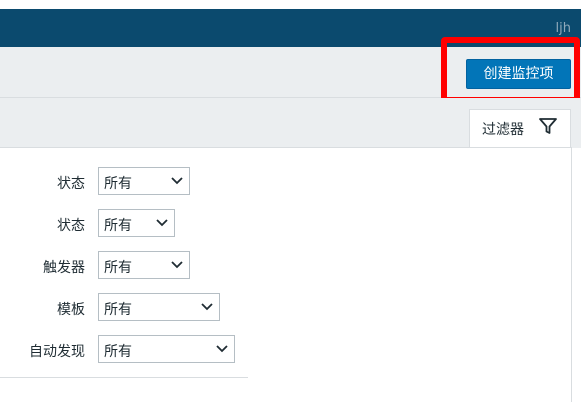 The image size is (581, 402). I want to click on discovery-select: 所有, so click(166, 349).